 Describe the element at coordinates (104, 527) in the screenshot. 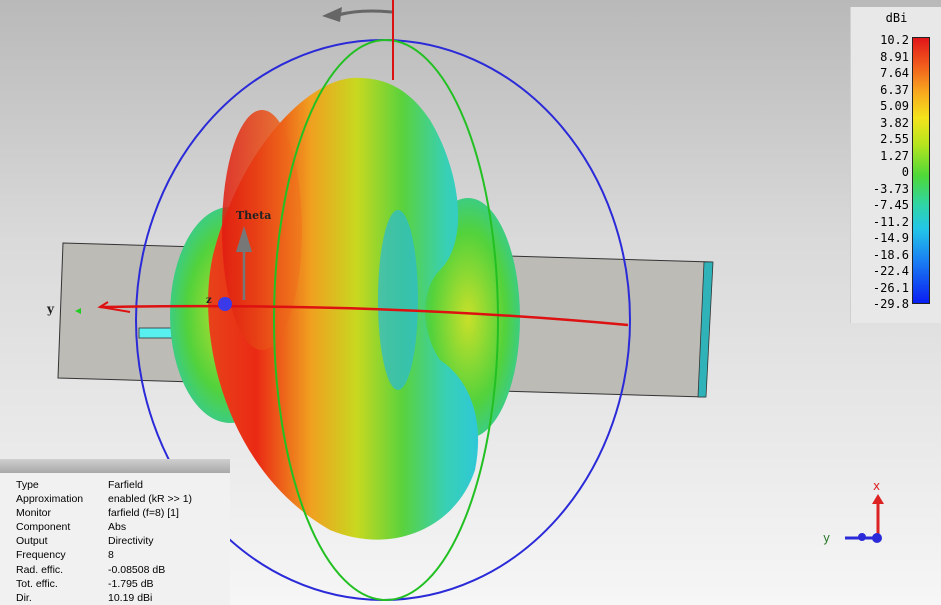

I see `info-row: Component Abs` at that location.